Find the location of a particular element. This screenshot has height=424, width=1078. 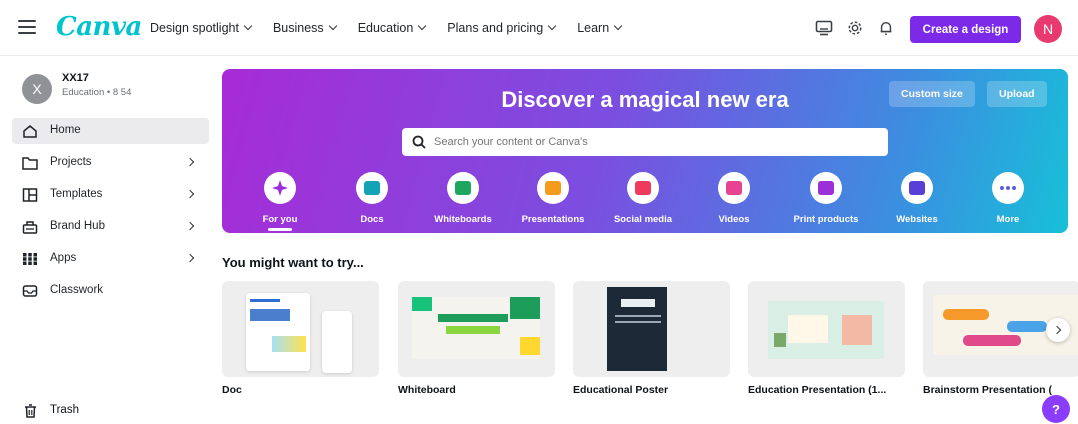

sidebar-item-label: Templates is located at coordinates (76, 194).